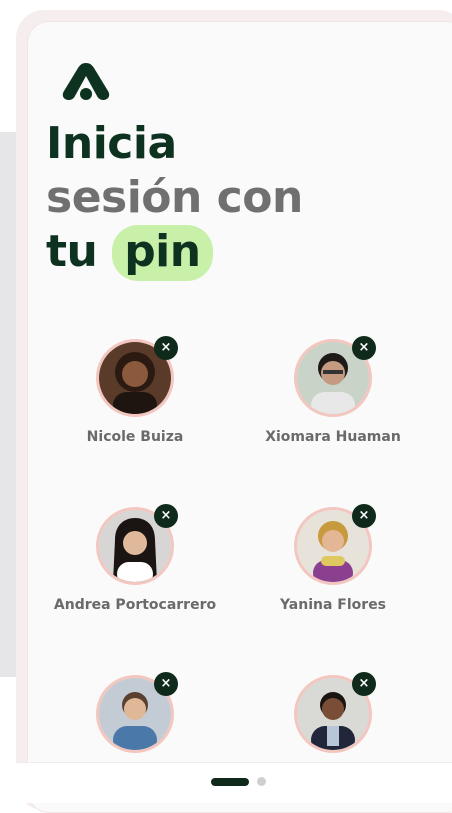 This screenshot has height=813, width=452. Describe the element at coordinates (333, 390) in the screenshot. I see `contact-card: × Xiomara Huaman` at that location.